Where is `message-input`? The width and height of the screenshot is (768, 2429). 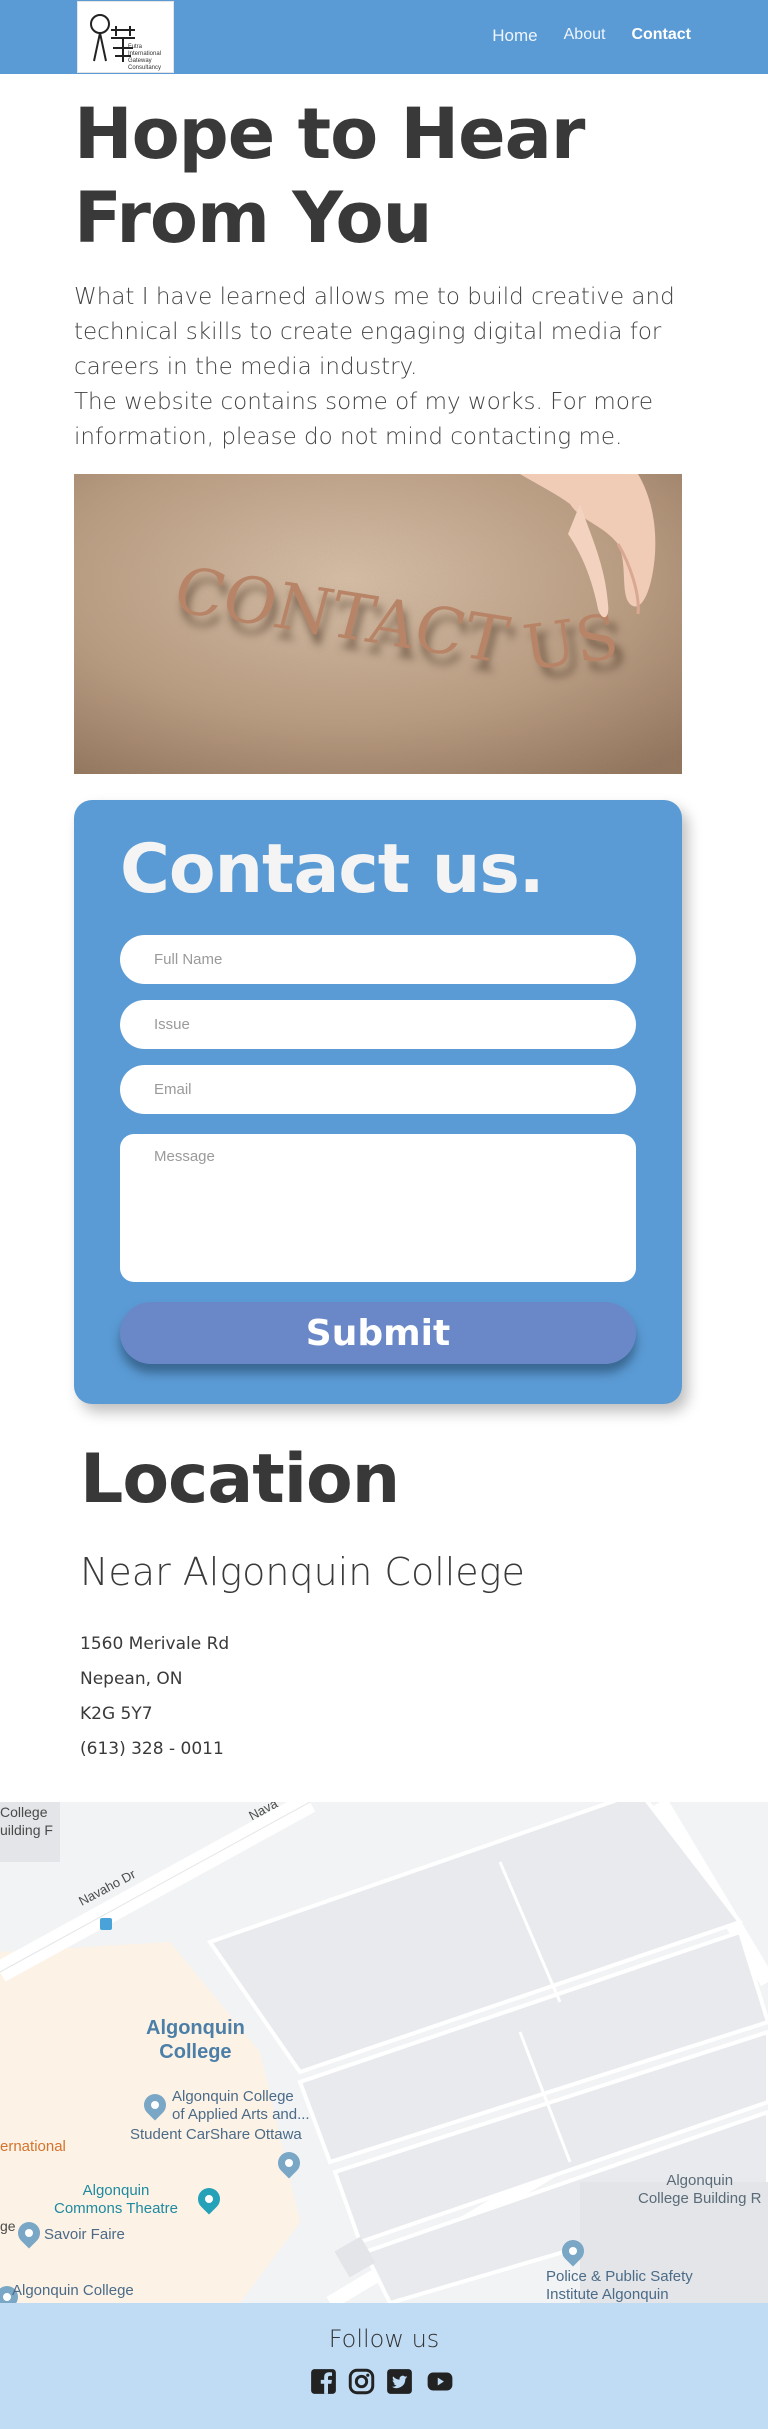
message-input is located at coordinates (378, 1208).